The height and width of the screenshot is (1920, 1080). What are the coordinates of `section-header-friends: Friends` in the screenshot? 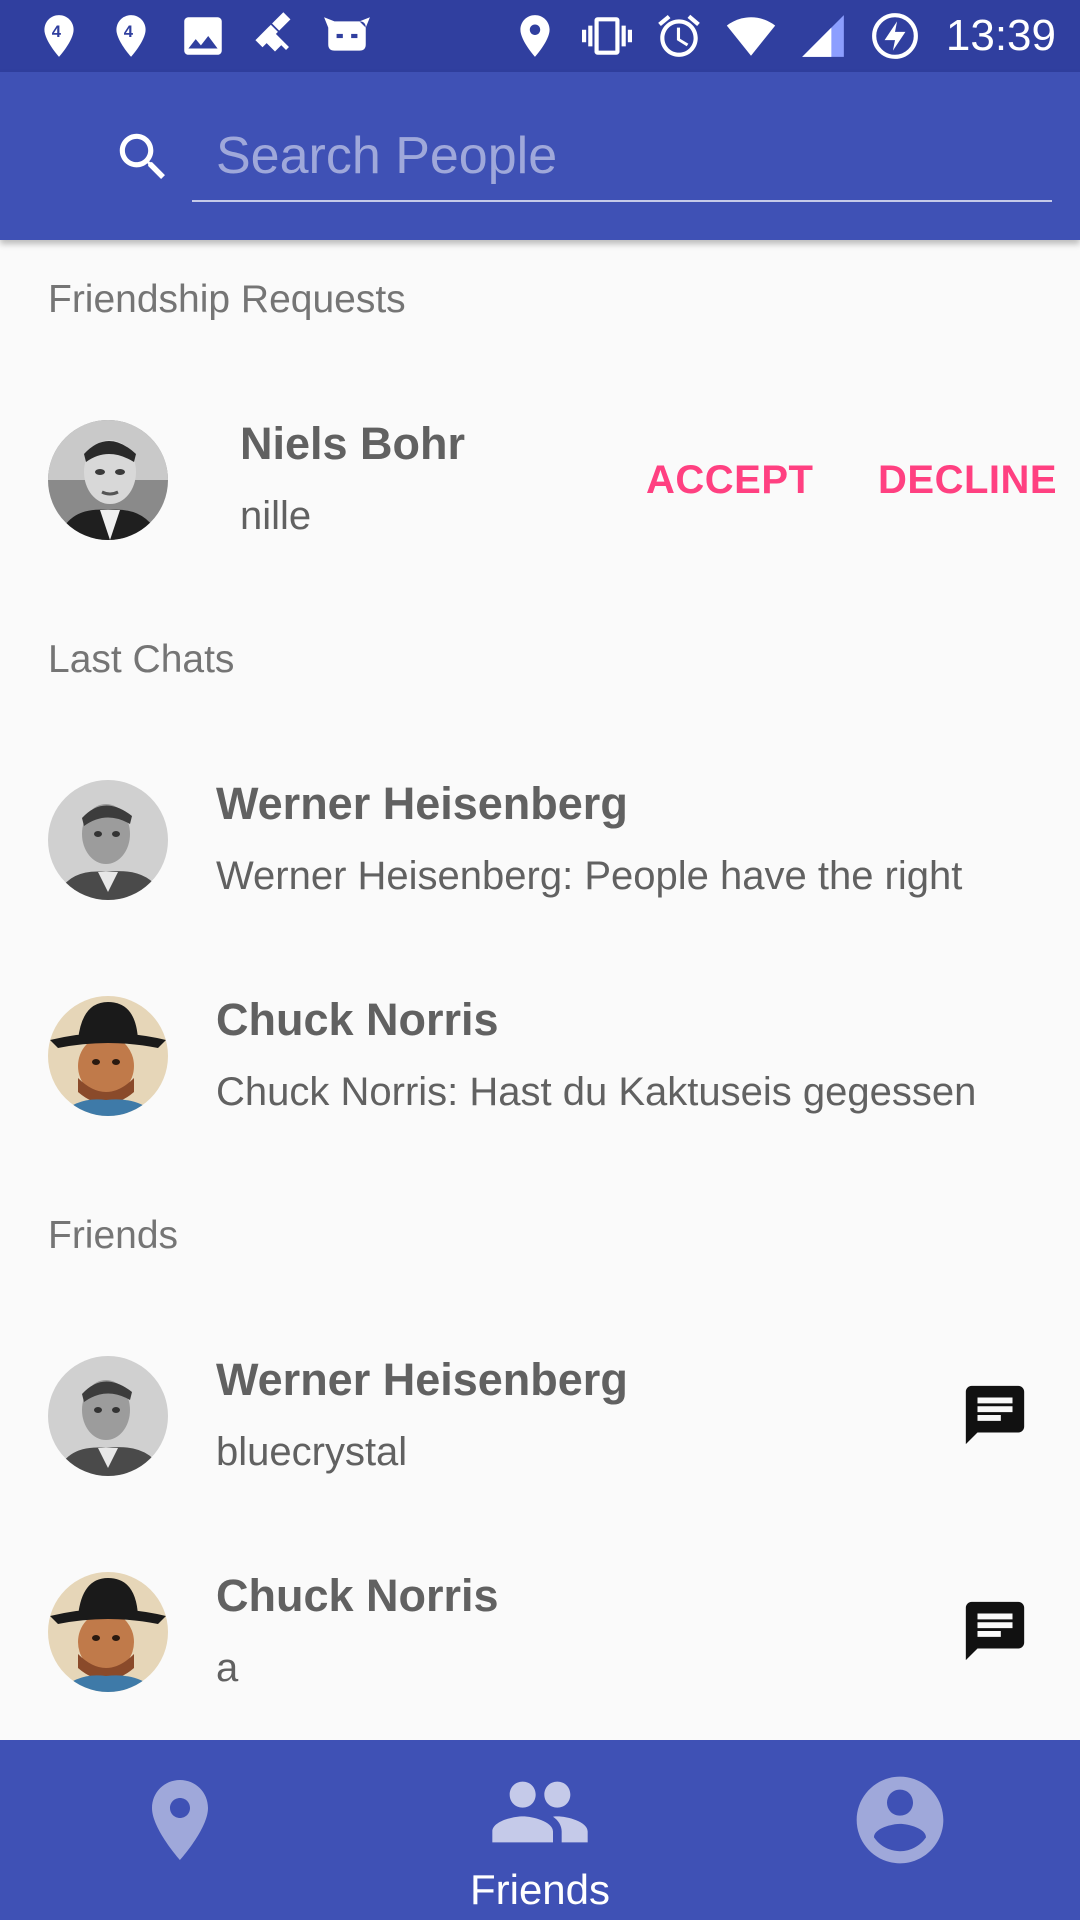 It's located at (113, 1235).